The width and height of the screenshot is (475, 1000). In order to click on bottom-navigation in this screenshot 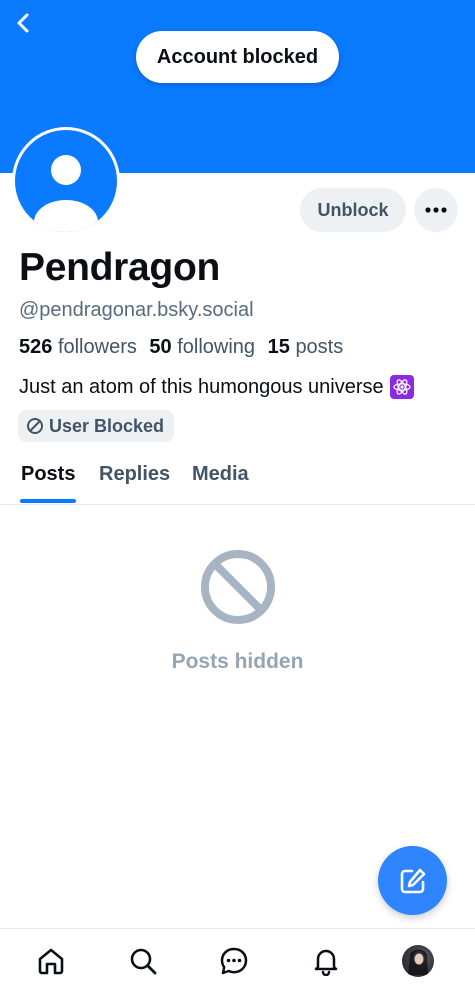, I will do `click(237, 964)`.